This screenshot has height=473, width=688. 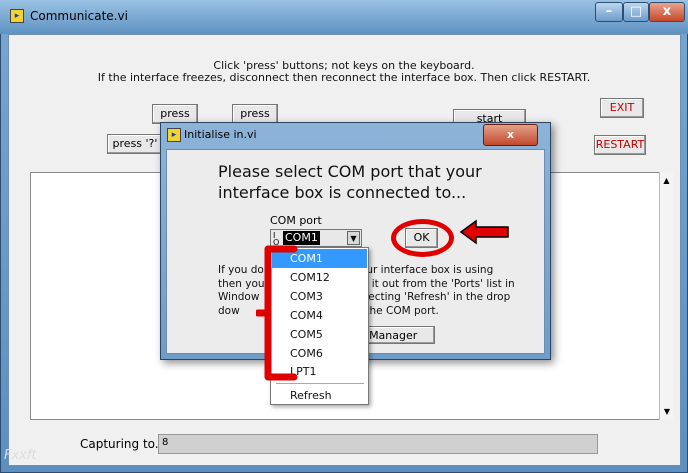 I want to click on info-fragment: selecting 'Refresh' in the drop, so click(x=432, y=297).